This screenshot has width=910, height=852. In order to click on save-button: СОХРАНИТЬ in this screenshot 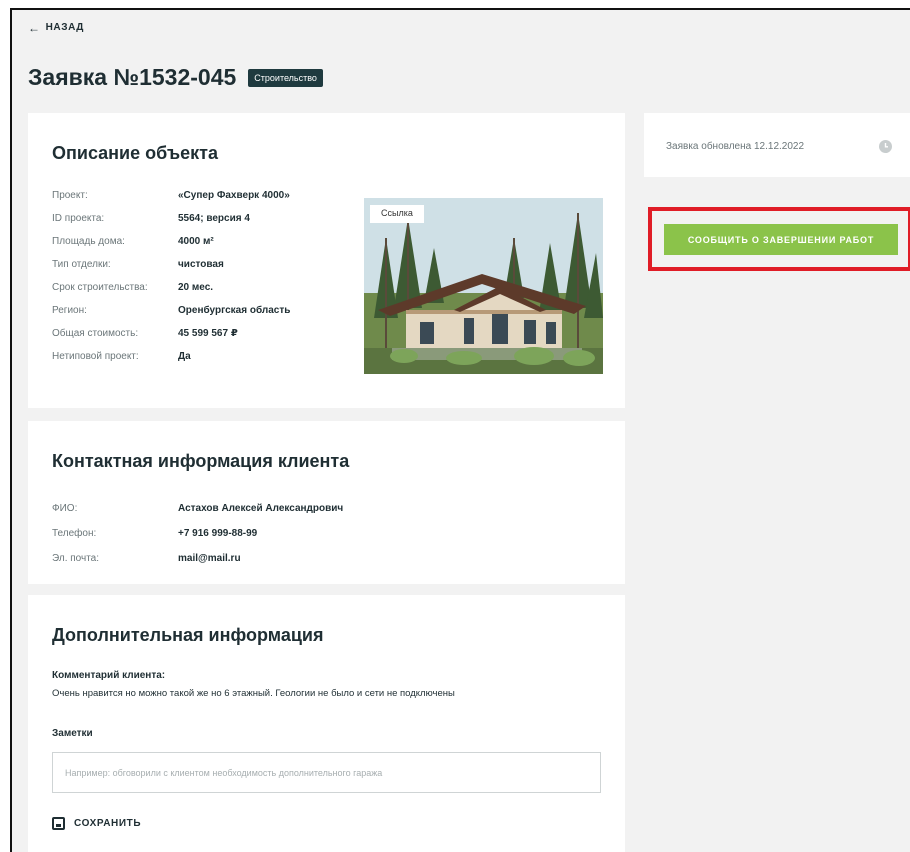, I will do `click(96, 823)`.